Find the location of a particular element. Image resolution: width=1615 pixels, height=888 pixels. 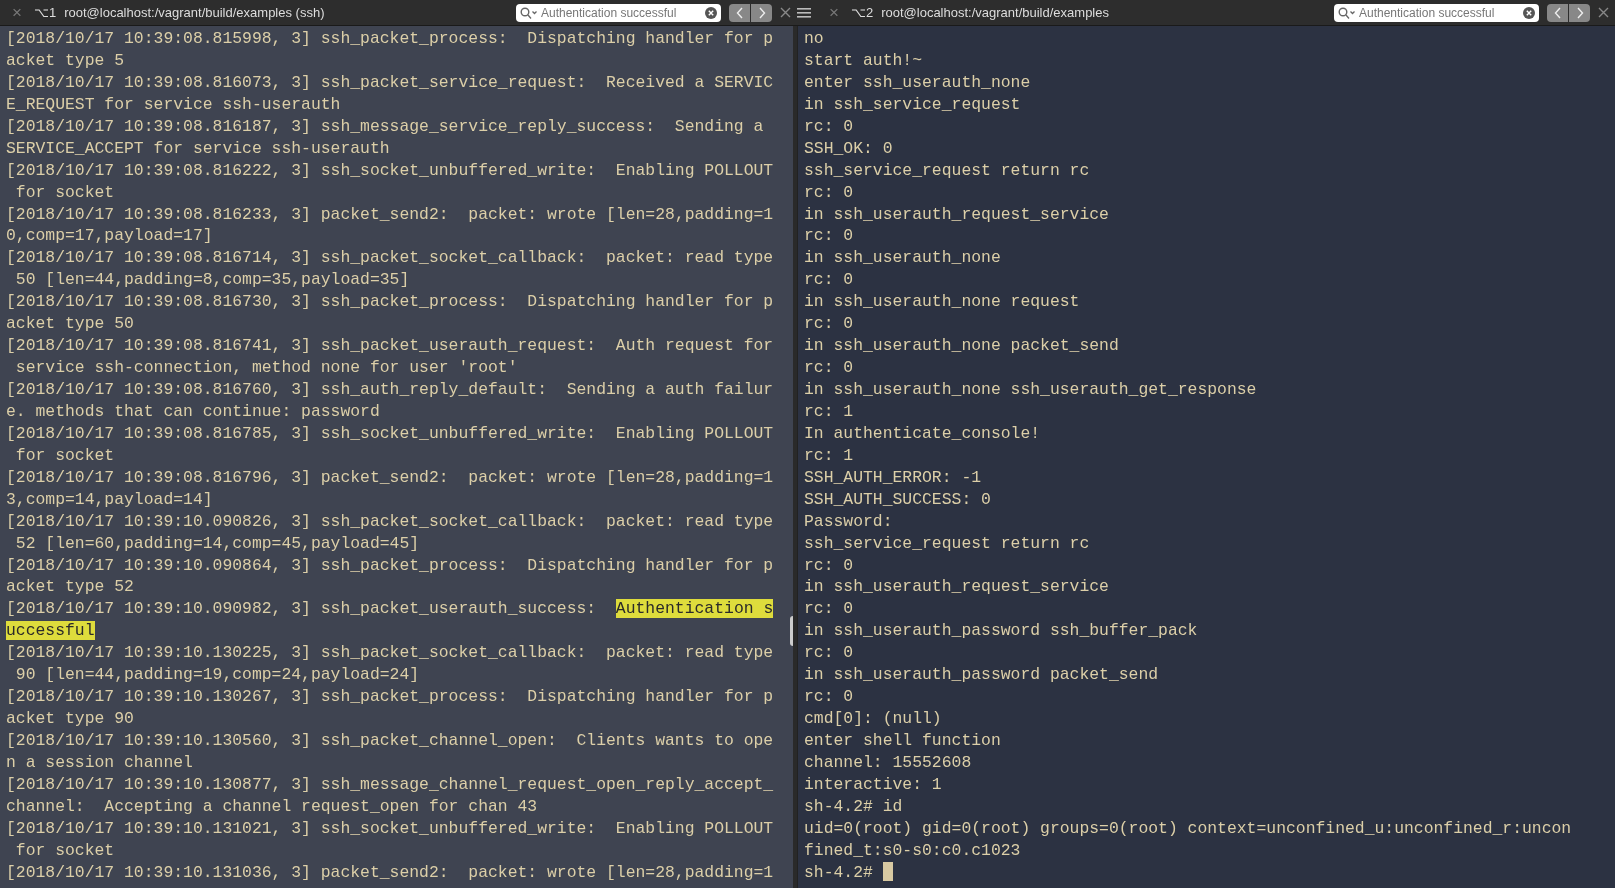

terminal-line: 3,comp=14,payload=14] is located at coordinates (109, 499).